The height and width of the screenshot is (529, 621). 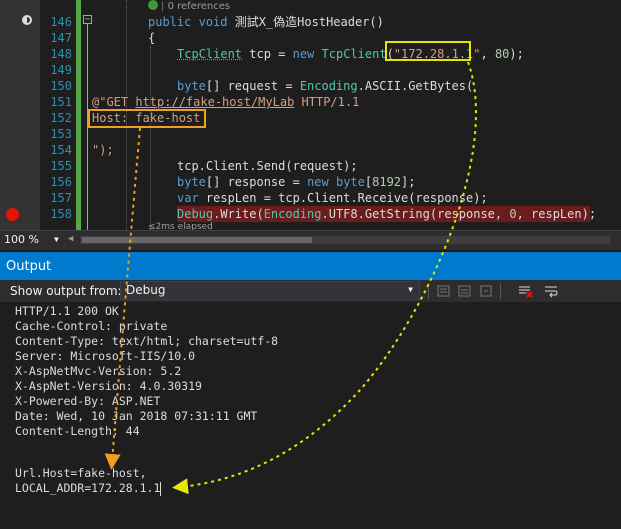 I want to click on output-line: Content-Type: text/html; charset=utf-8, so click(x=147, y=341).